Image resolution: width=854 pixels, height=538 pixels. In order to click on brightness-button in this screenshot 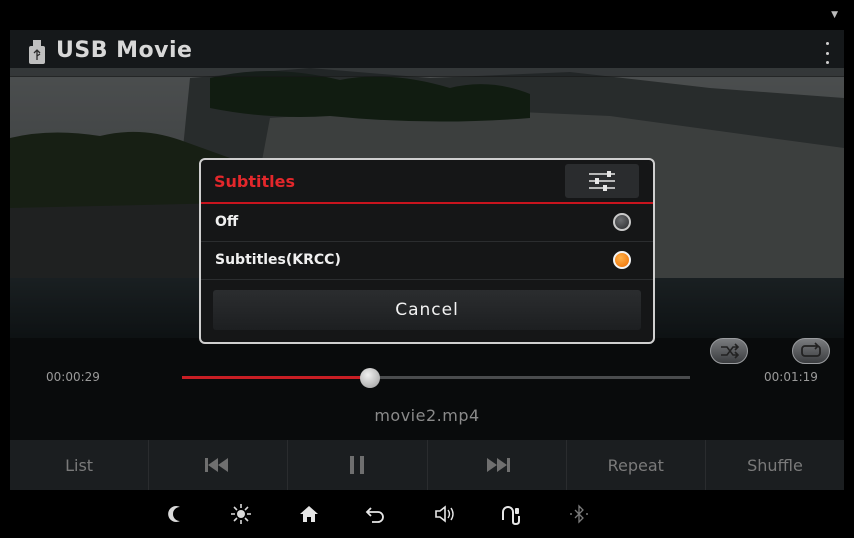, I will do `click(241, 514)`.